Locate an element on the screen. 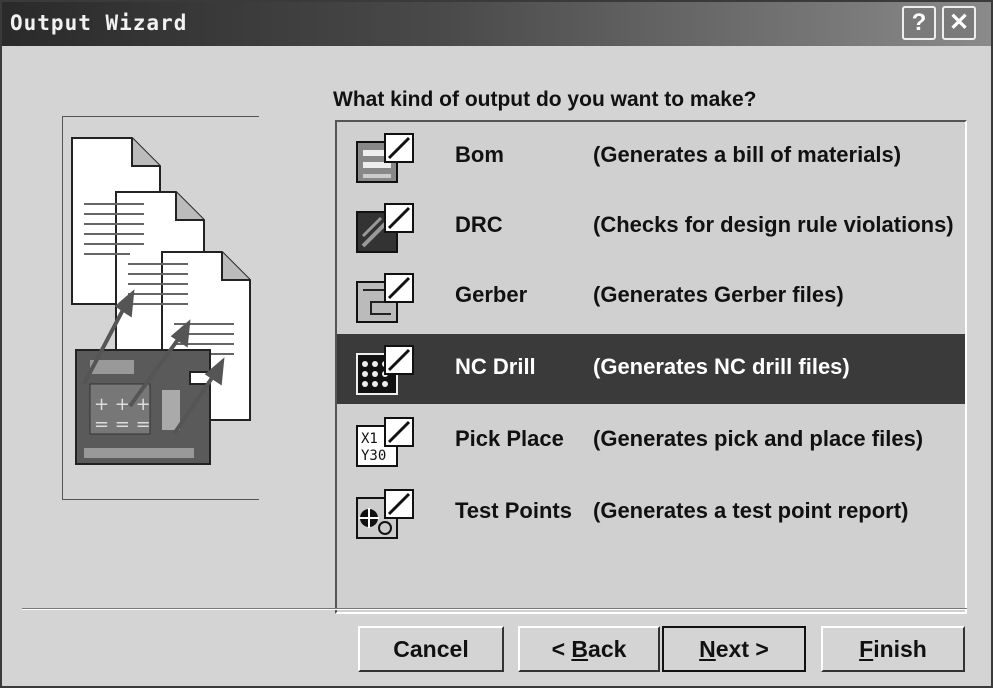  back-button: < Back is located at coordinates (589, 649).